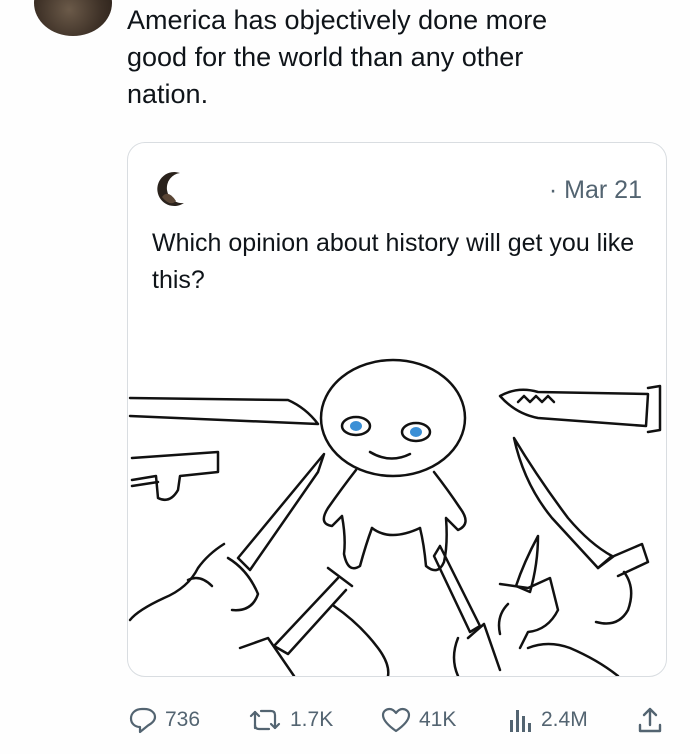  Describe the element at coordinates (595, 190) in the screenshot. I see `quoted-tweet-date: · Mar 21` at that location.